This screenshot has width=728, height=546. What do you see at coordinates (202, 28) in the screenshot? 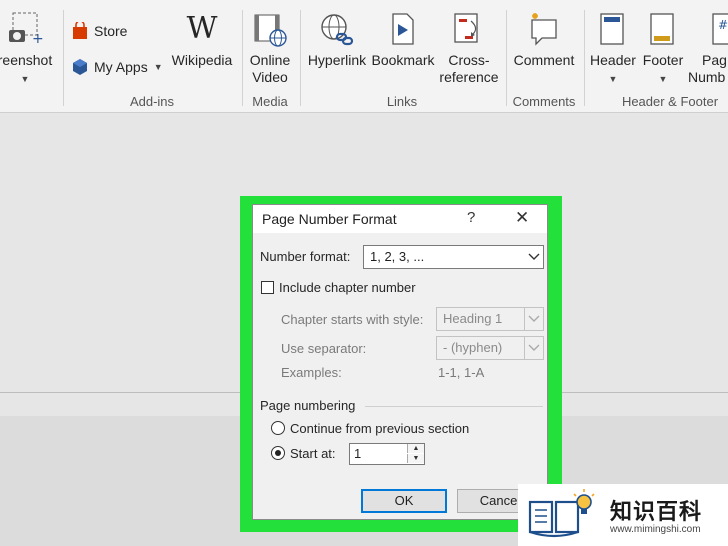
I see `wikipedia-icon: W` at bounding box center [202, 28].